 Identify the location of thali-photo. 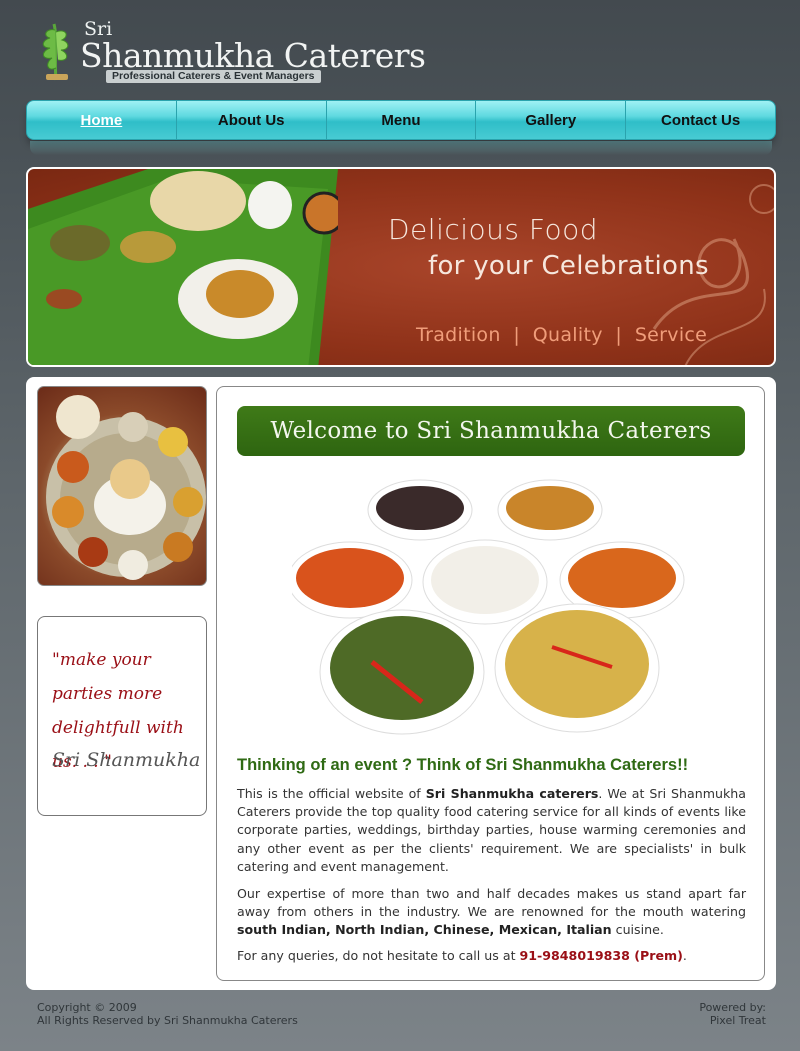
(122, 486).